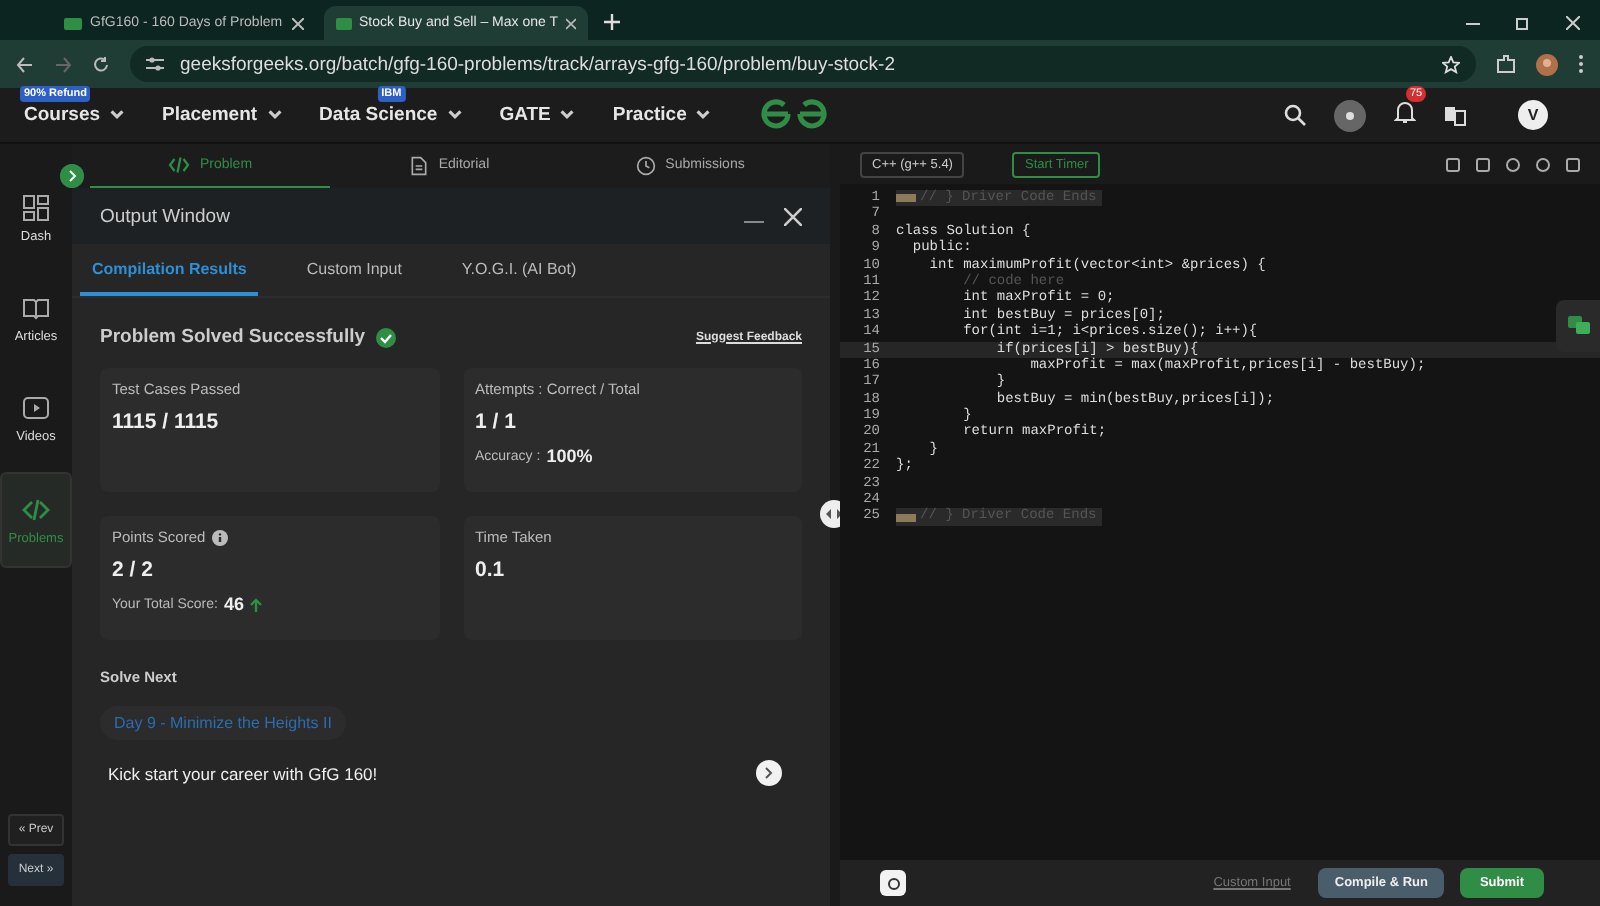  I want to click on translate-icon, so click(1455, 115).